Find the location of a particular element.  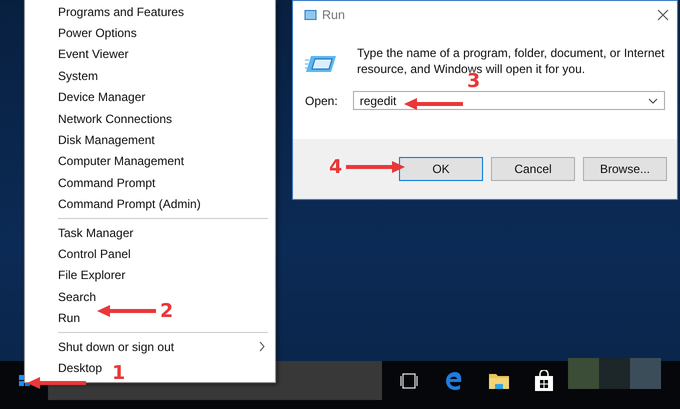

step-number: 1 is located at coordinates (119, 373).